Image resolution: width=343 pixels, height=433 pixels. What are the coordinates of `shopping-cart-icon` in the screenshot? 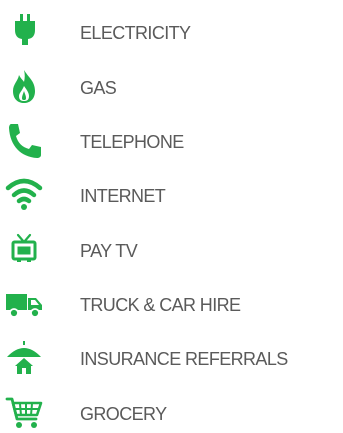 It's located at (24, 413).